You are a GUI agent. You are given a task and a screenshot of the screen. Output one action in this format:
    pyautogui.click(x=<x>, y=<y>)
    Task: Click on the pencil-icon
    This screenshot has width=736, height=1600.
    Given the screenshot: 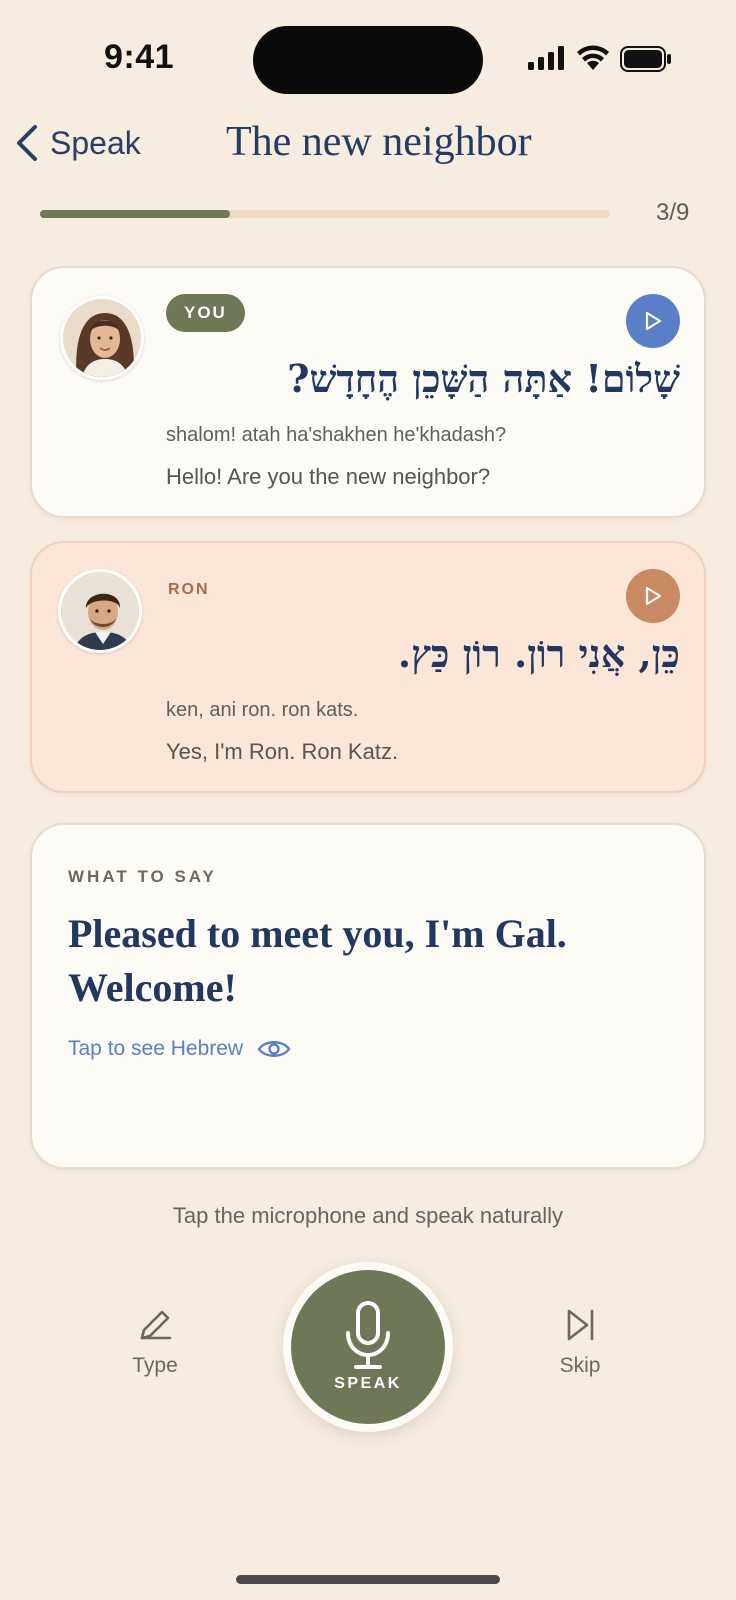 What is the action you would take?
    pyautogui.click(x=156, y=1325)
    